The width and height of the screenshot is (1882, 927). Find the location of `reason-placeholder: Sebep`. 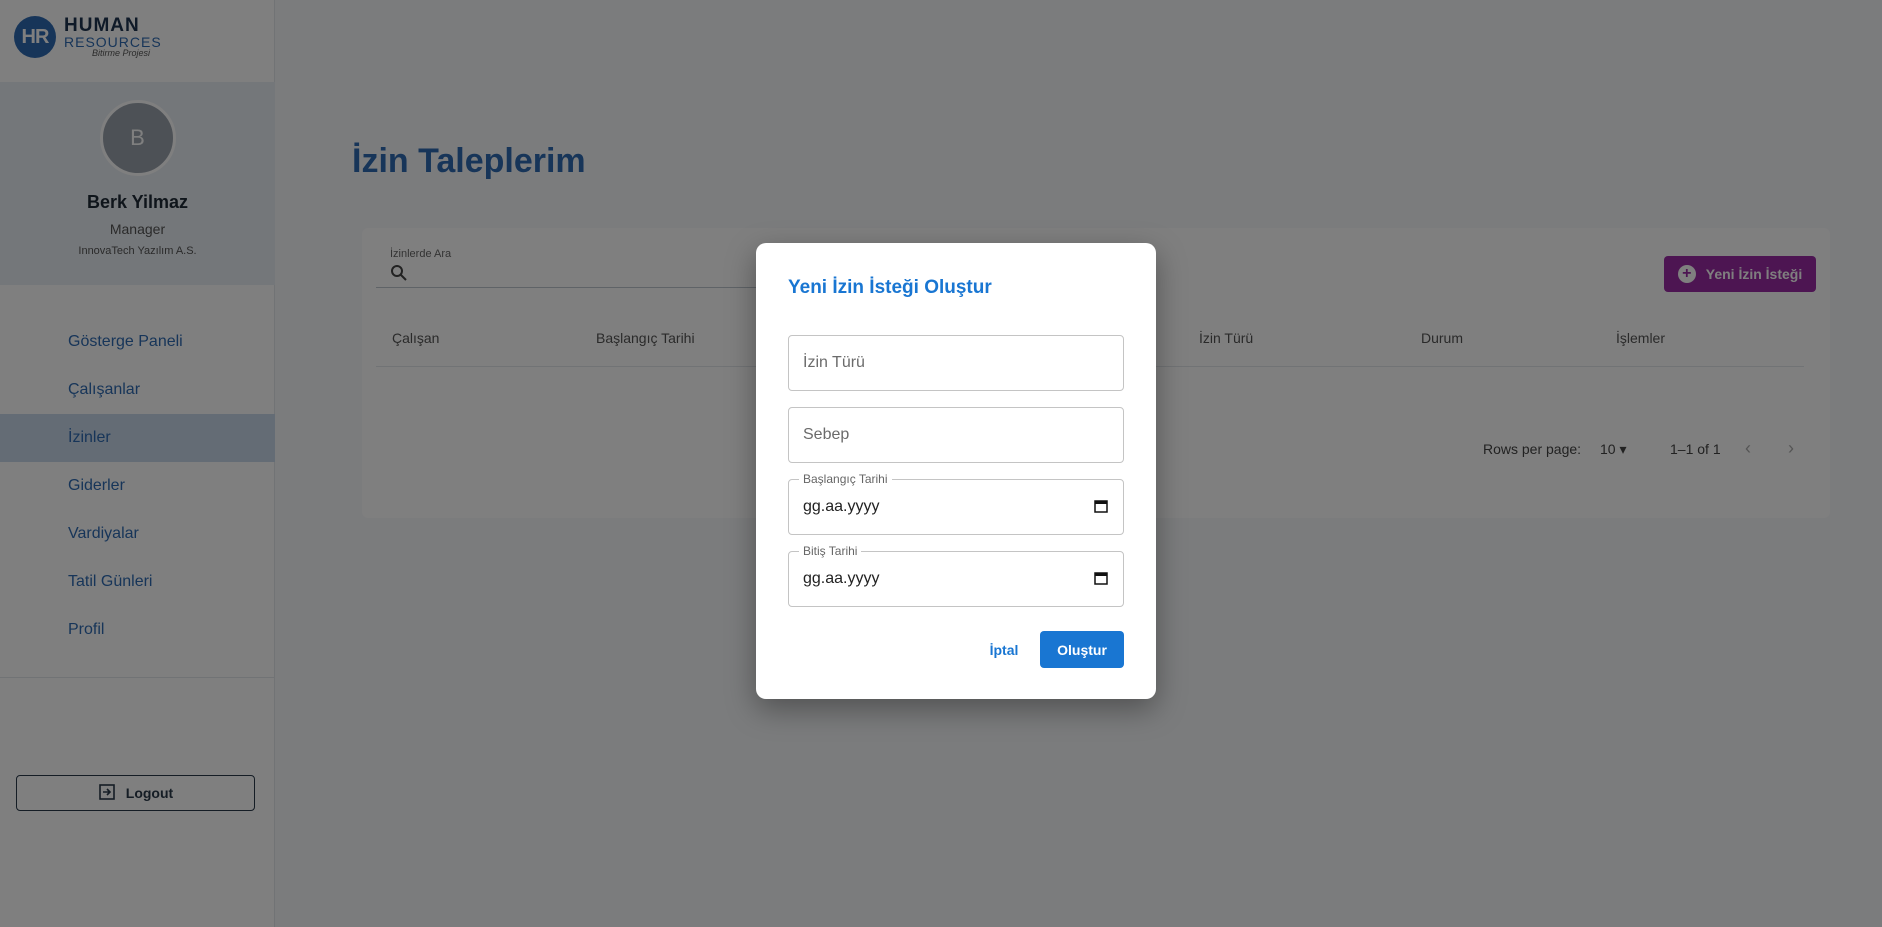

reason-placeholder: Sebep is located at coordinates (826, 434).